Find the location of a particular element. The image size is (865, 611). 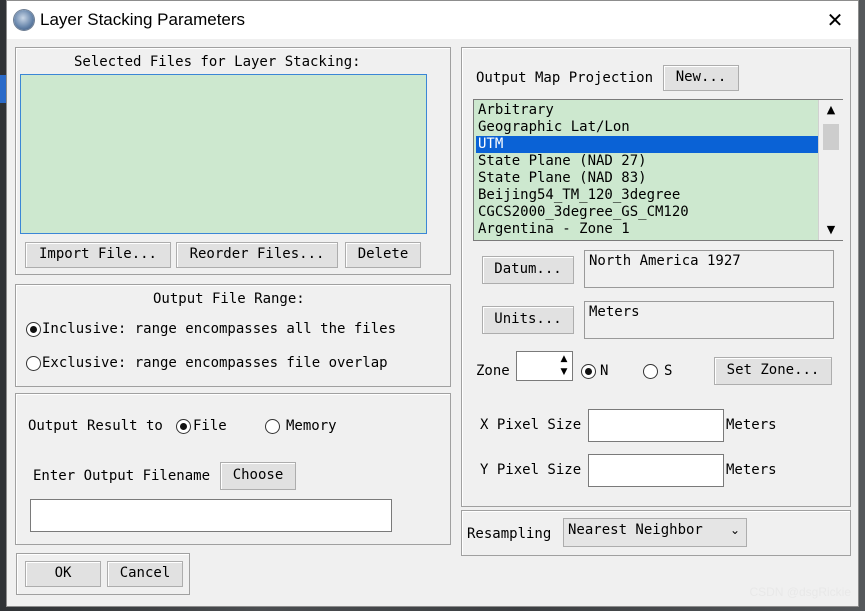

inclusive-radio is located at coordinates (33, 329).